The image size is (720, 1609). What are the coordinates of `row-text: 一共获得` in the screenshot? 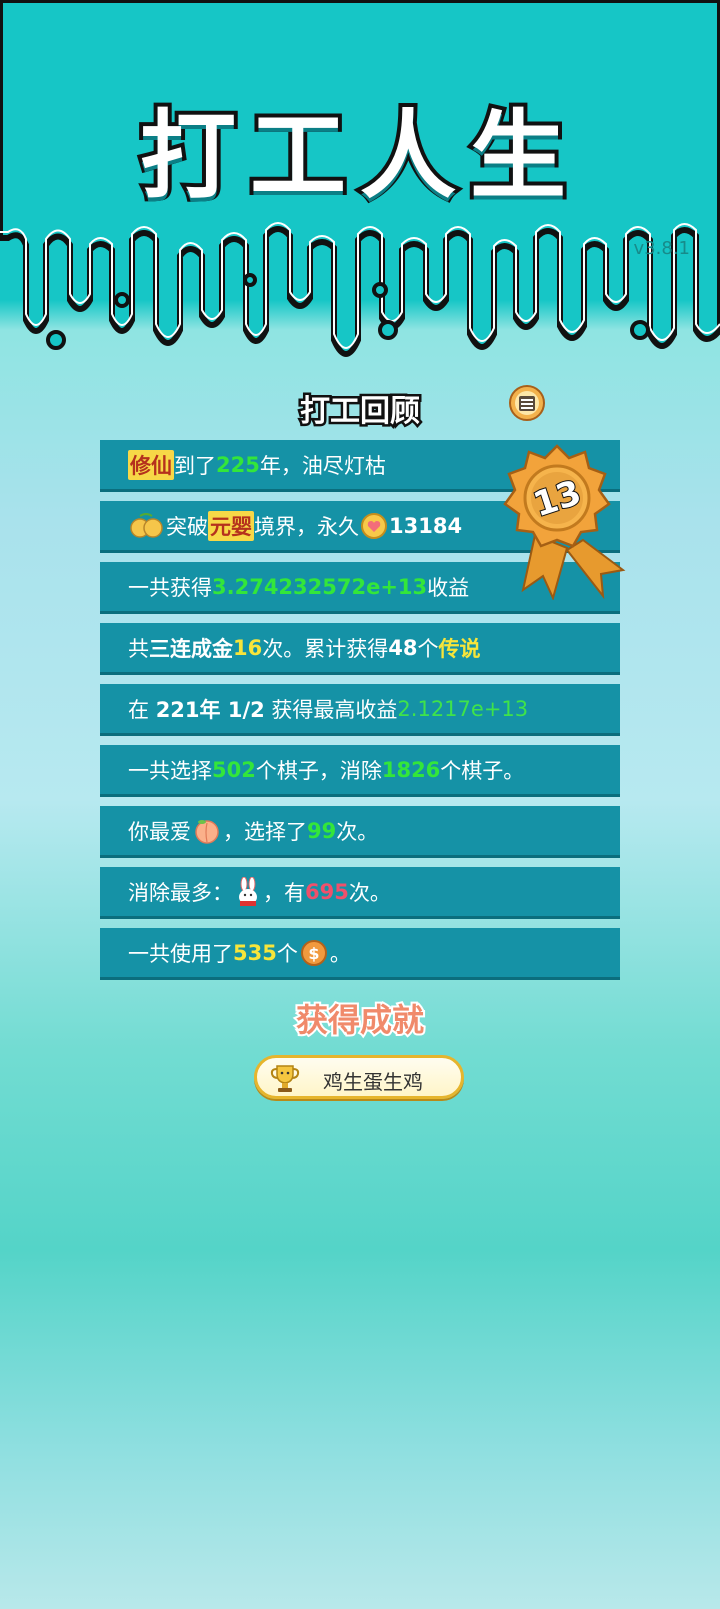 It's located at (170, 587).